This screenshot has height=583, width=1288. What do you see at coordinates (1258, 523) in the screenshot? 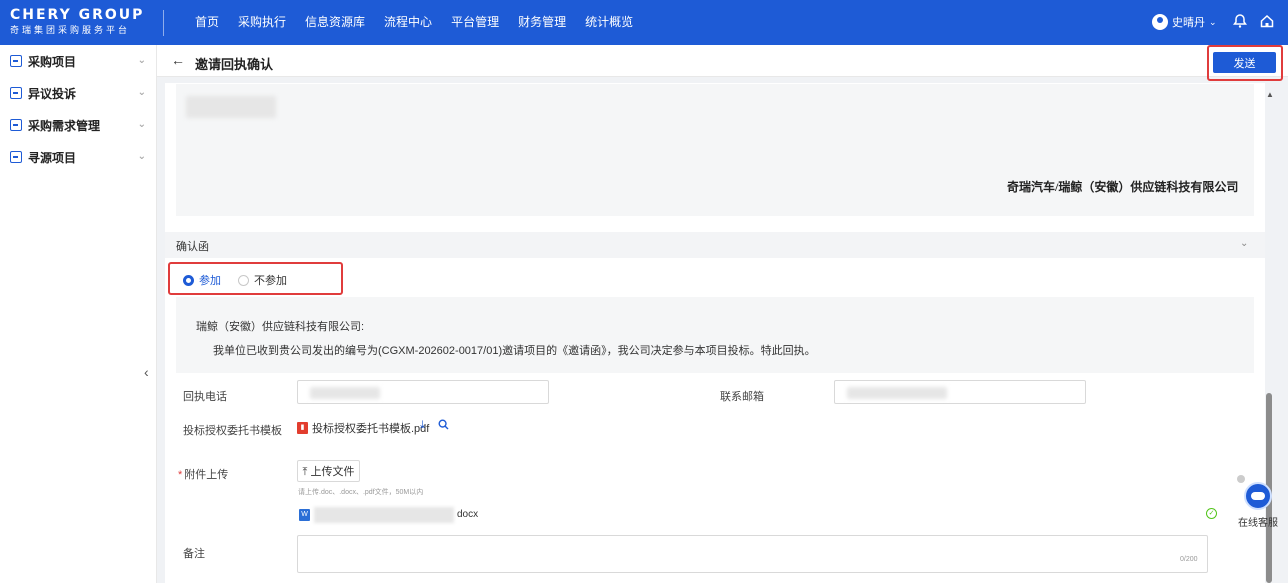
I see `online-support-label: 在线客服` at bounding box center [1258, 523].